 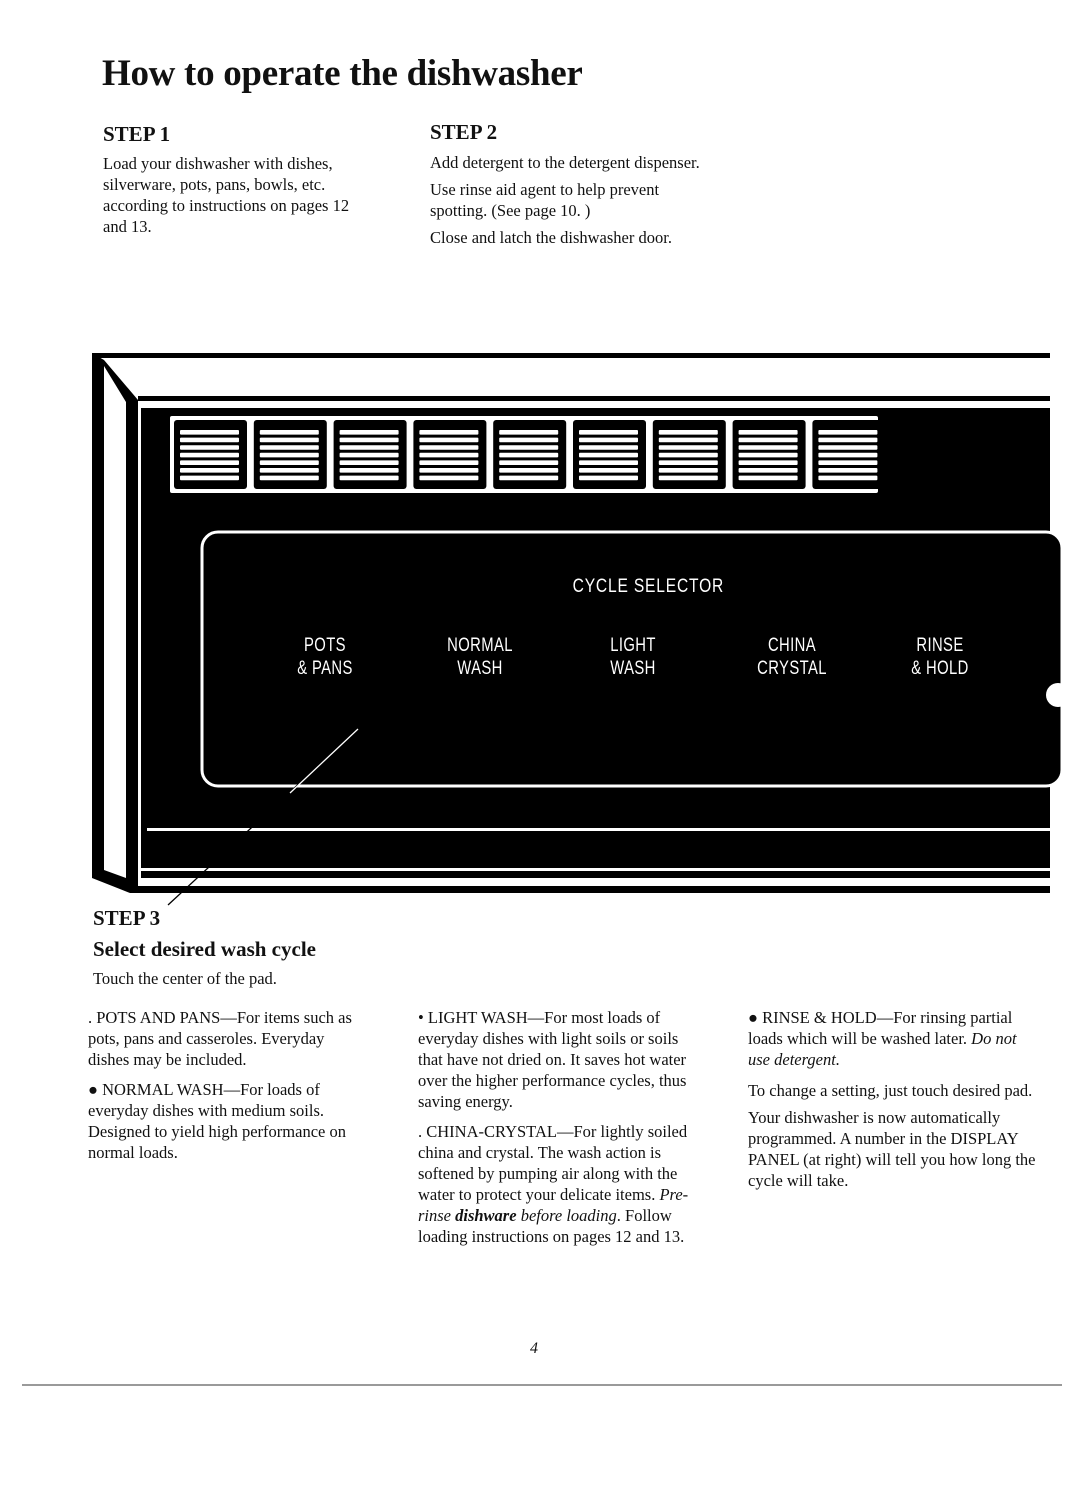 What do you see at coordinates (325, 645) in the screenshot?
I see `pad-label-line: POTS` at bounding box center [325, 645].